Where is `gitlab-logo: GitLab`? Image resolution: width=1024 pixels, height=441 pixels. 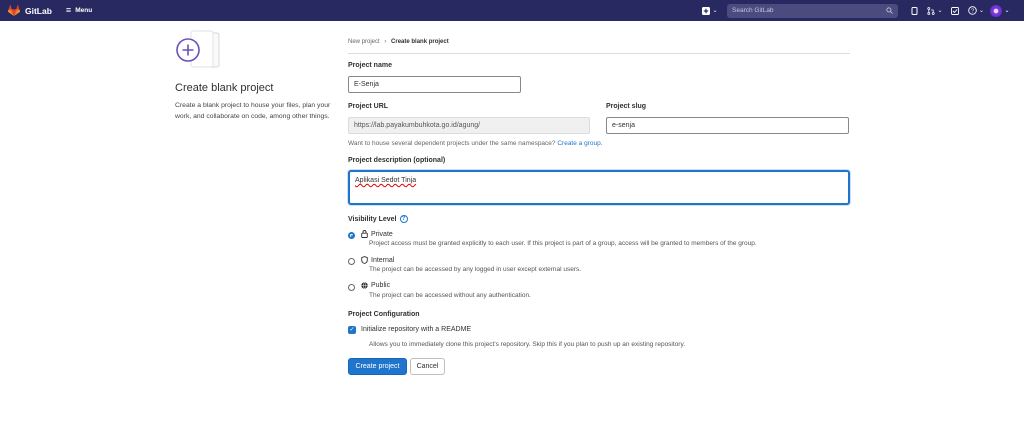 gitlab-logo: GitLab is located at coordinates (30, 10).